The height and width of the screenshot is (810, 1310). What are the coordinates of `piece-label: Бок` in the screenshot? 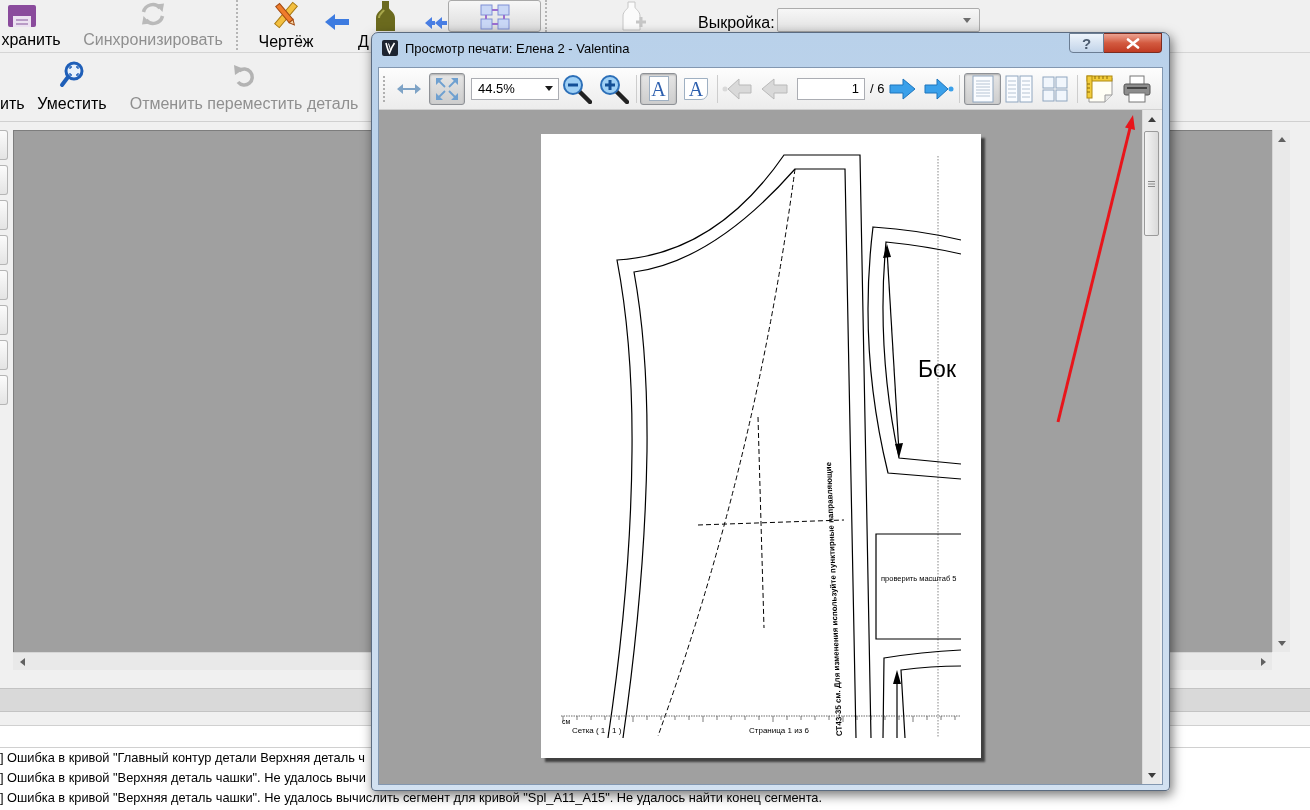 It's located at (936, 369).